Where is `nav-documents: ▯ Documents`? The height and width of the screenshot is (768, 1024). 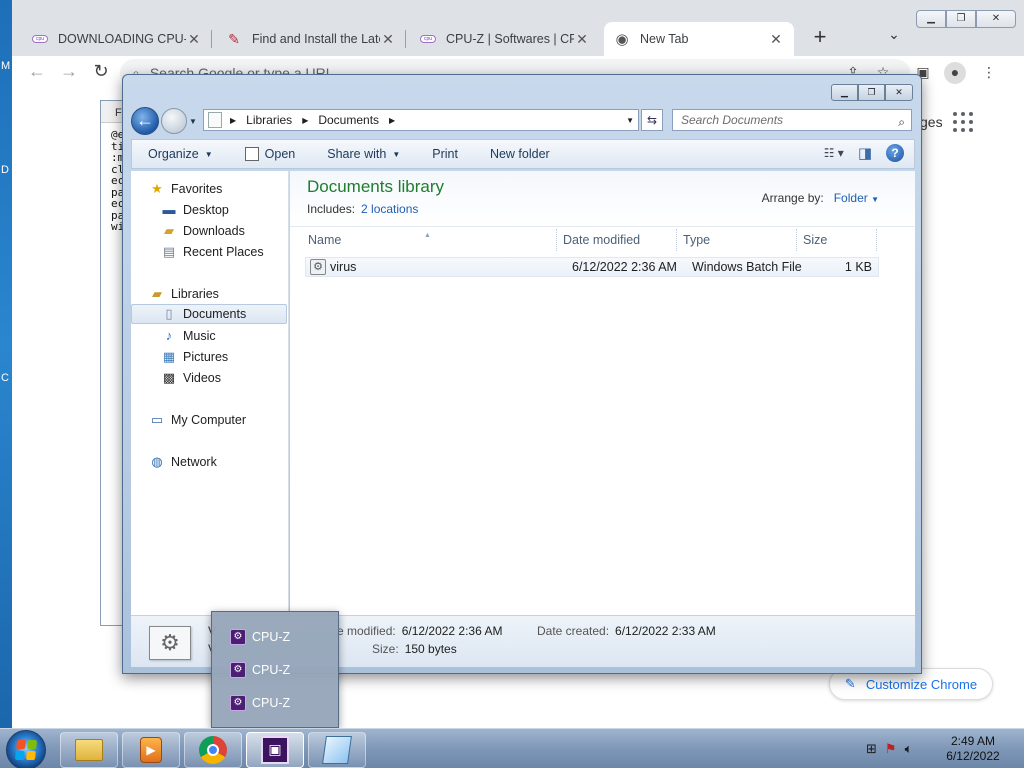
nav-documents: ▯ Documents is located at coordinates (209, 314).